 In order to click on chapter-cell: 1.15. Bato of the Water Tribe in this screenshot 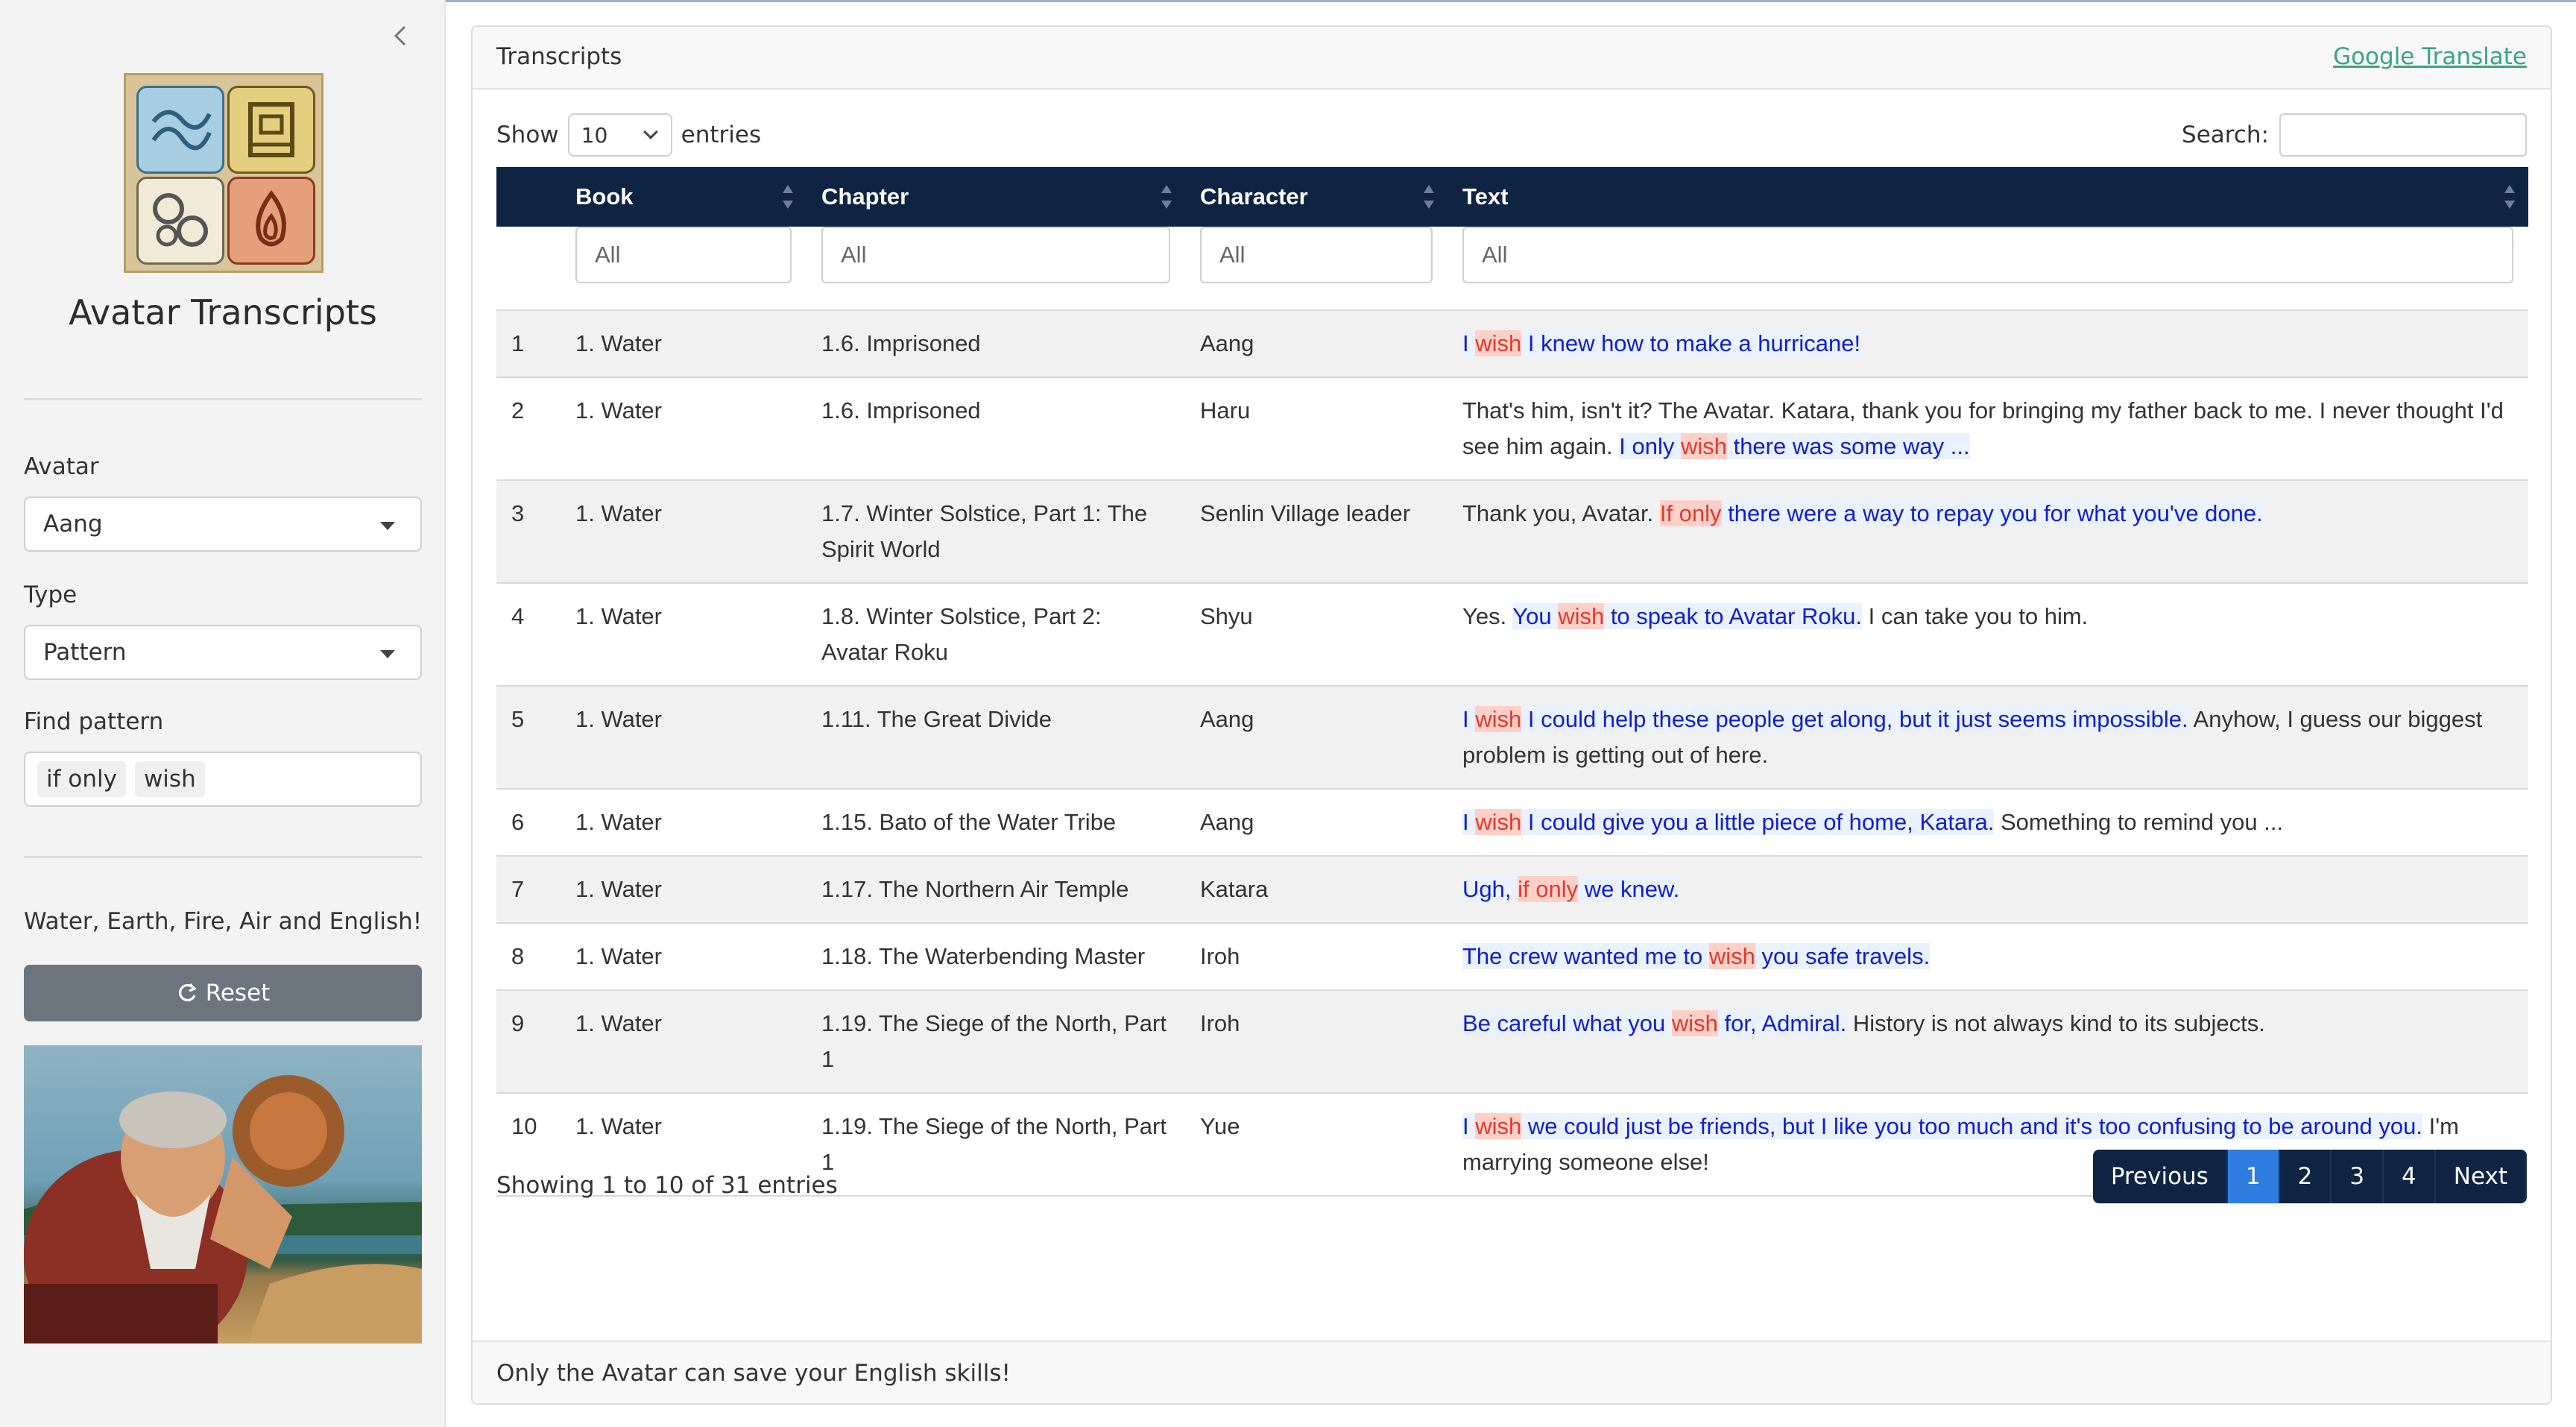, I will do `click(995, 823)`.